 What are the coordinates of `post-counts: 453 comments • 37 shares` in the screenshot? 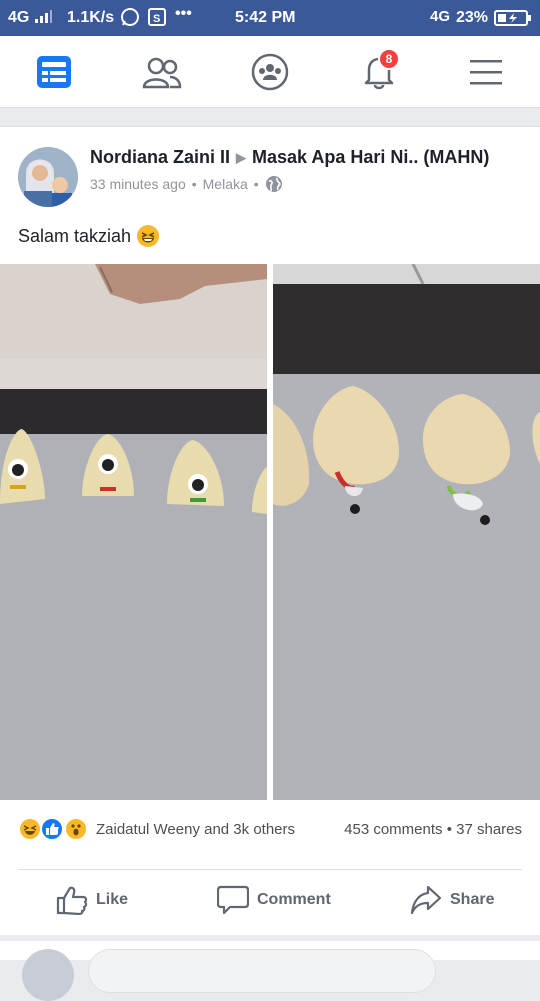 It's located at (433, 829).